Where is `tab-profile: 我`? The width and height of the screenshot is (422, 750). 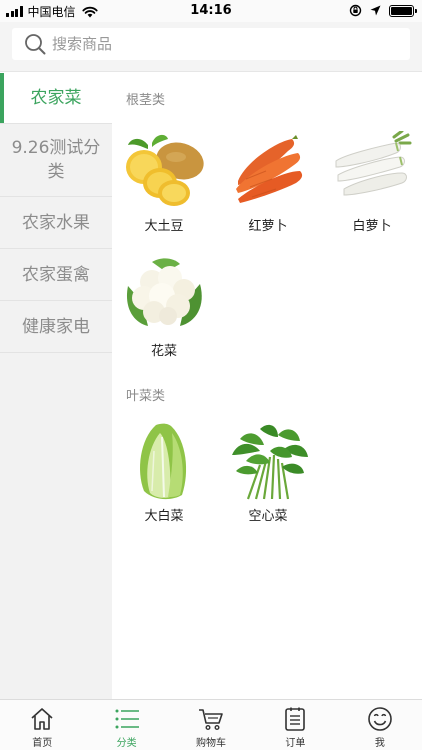
tab-profile: 我 is located at coordinates (380, 725).